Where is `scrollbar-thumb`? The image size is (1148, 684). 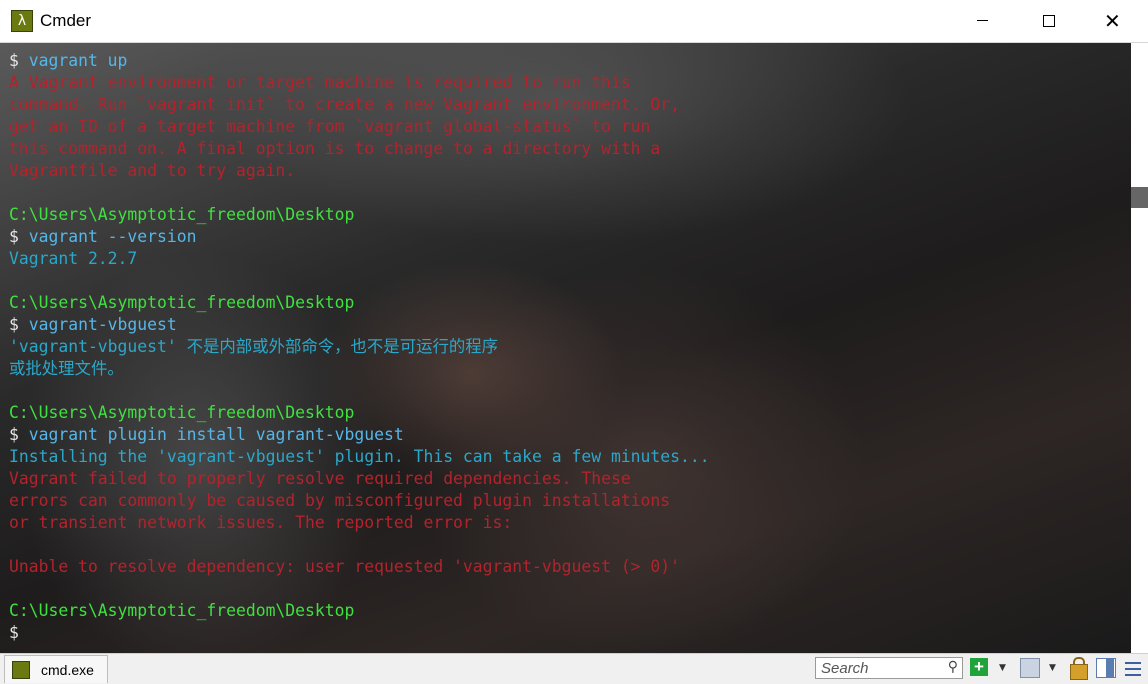 scrollbar-thumb is located at coordinates (1139, 197).